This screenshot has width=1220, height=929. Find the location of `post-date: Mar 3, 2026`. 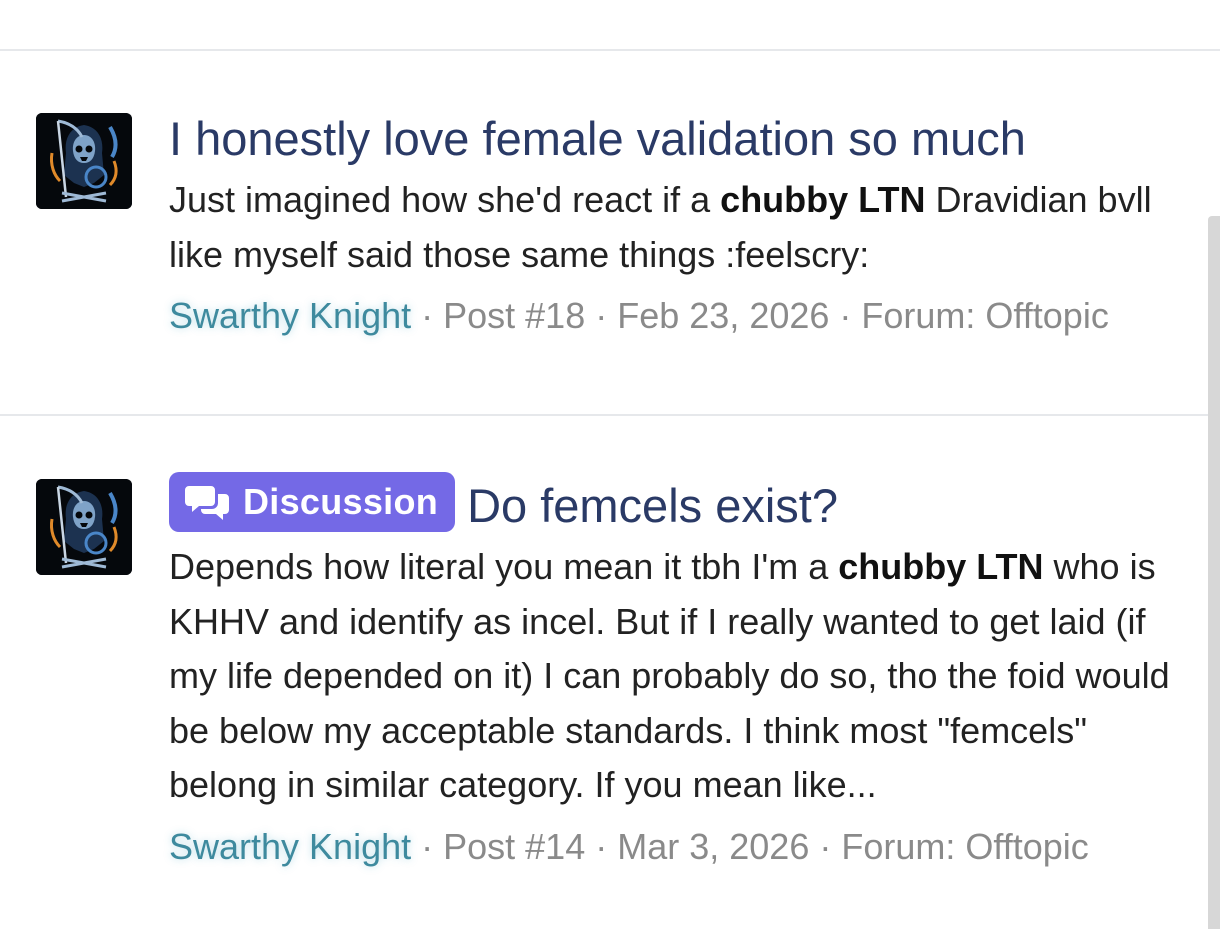

post-date: Mar 3, 2026 is located at coordinates (713, 846).